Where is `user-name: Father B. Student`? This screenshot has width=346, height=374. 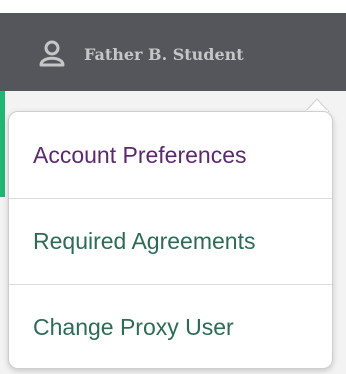 user-name: Father B. Student is located at coordinates (164, 54).